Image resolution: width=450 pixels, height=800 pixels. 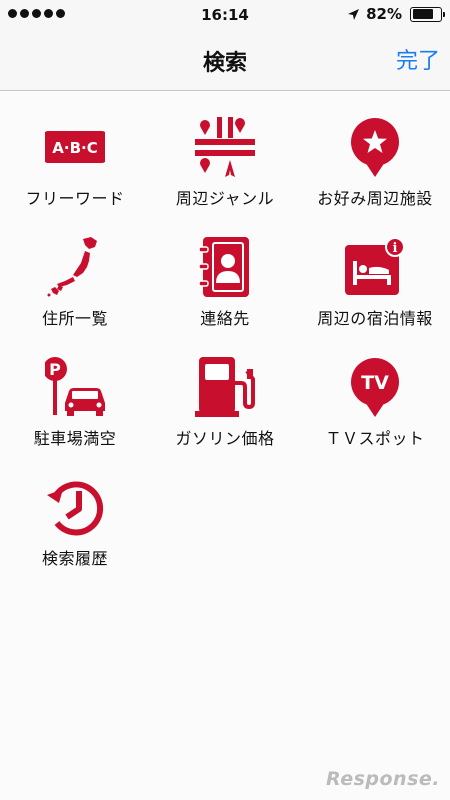 I want to click on menu-item-parking-availability: P 駐車場満空, so click(x=75, y=391).